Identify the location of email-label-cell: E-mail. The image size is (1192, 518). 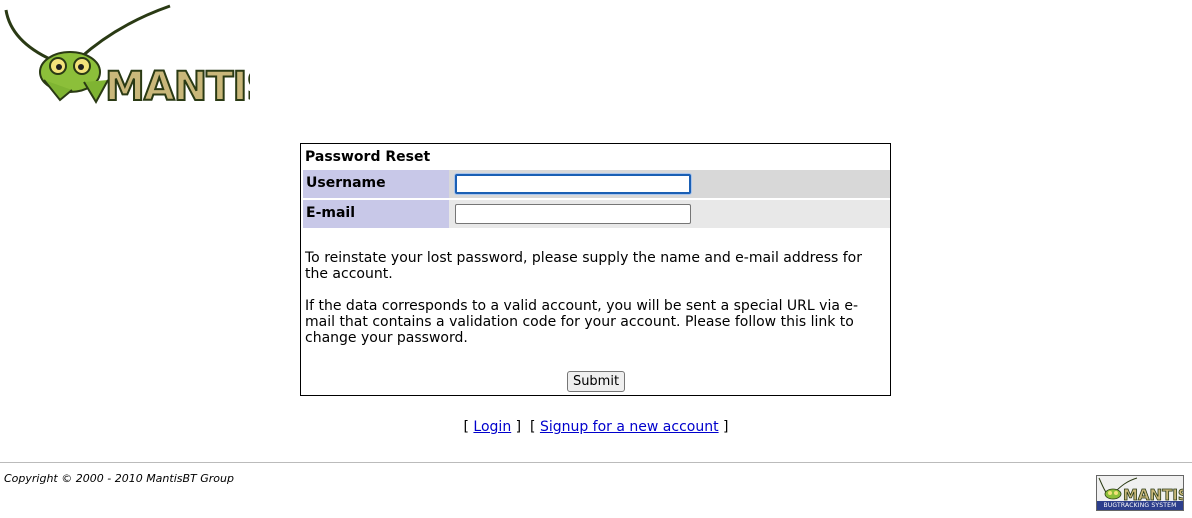
(376, 214).